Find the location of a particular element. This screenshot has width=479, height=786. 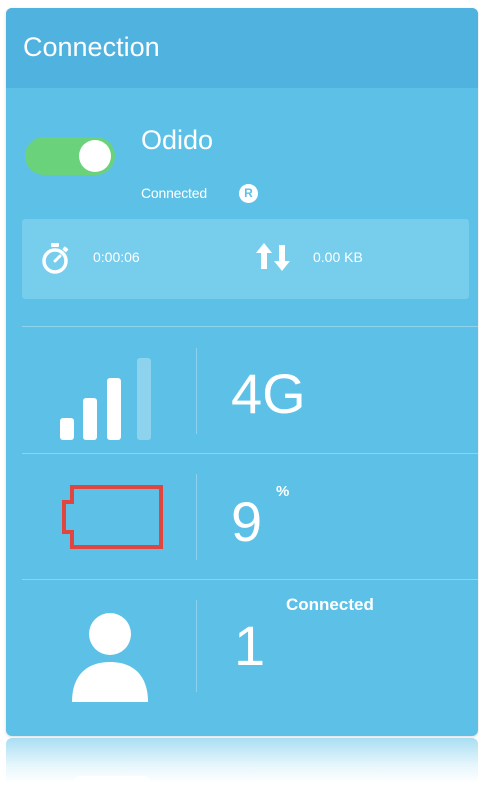

connection-status: Connected is located at coordinates (174, 193).